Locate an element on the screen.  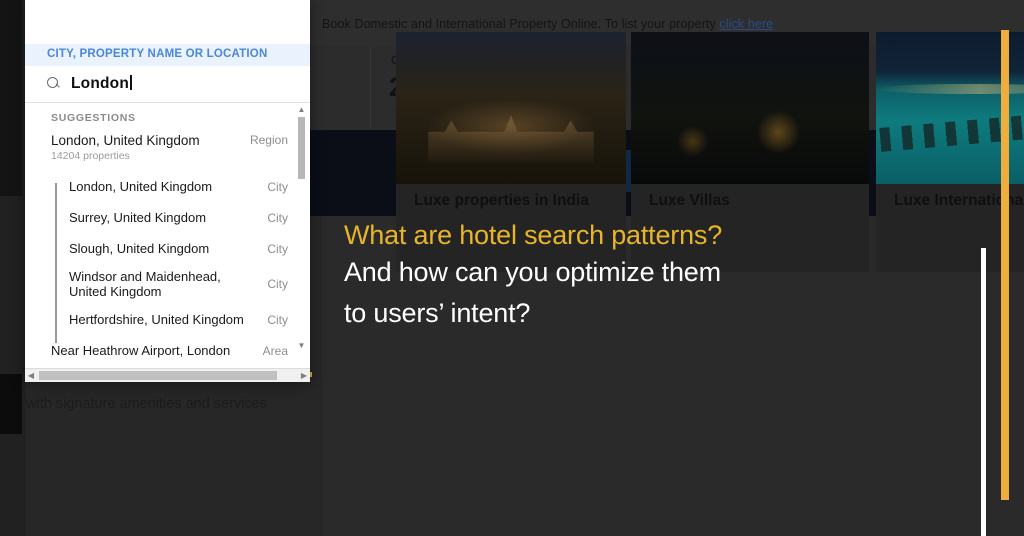
card-title: Luxe properties in India is located at coordinates (501, 200).